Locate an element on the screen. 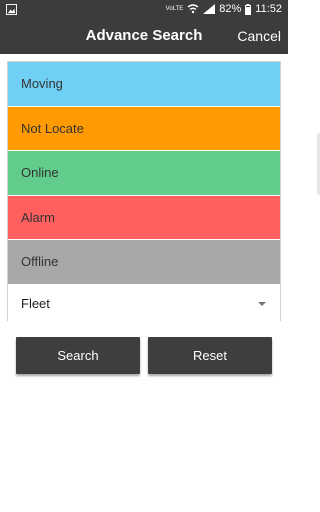 This screenshot has width=320, height=512. wifi-icon is located at coordinates (193, 9).